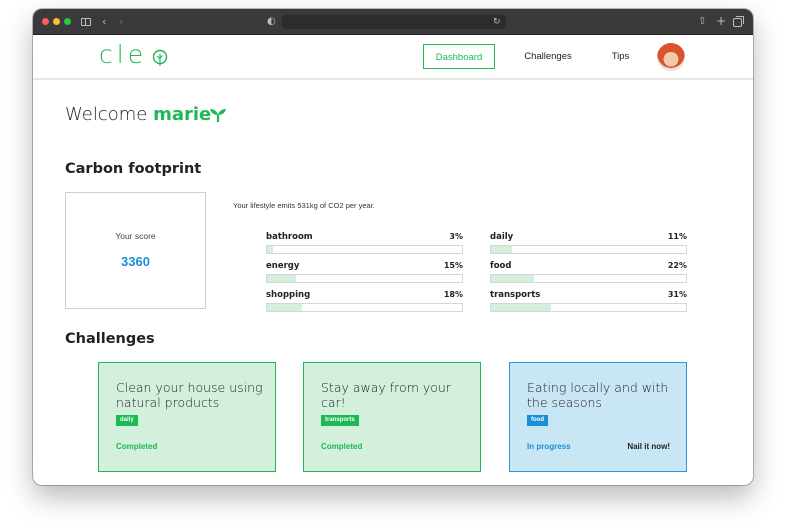  I want to click on category-transports: transports 31%, so click(588, 304).